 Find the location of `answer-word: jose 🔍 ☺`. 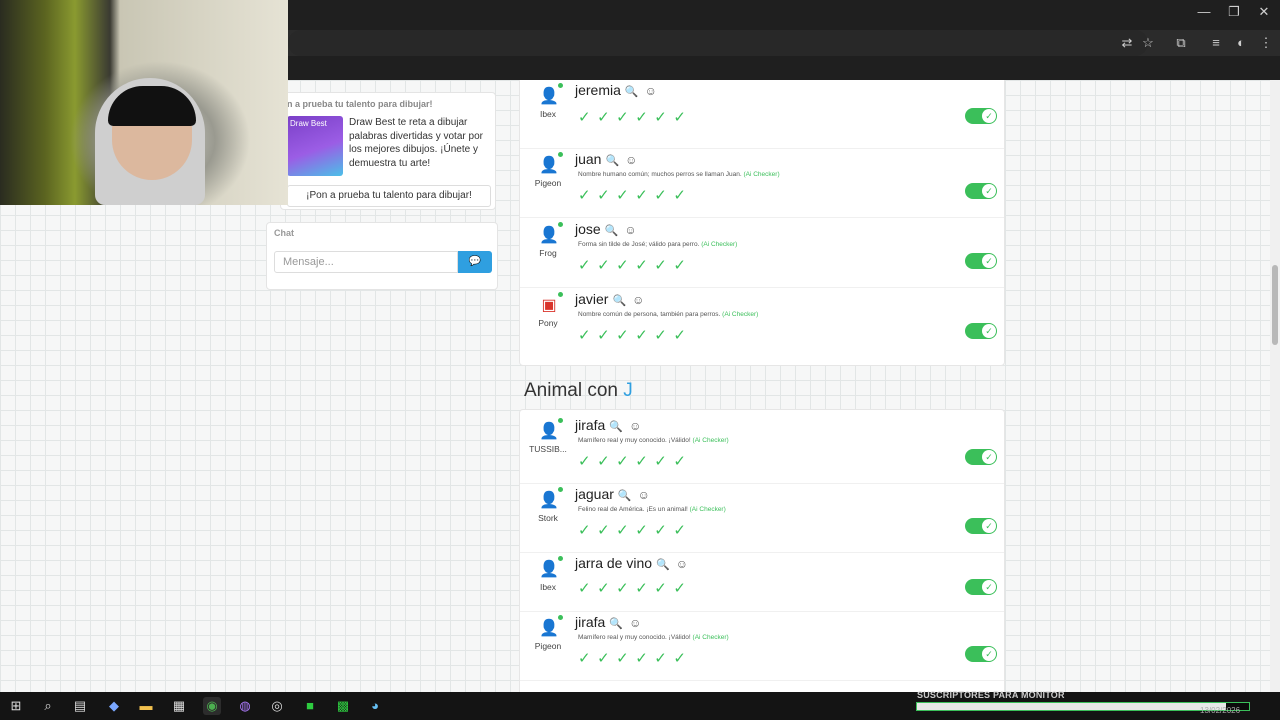

answer-word: jose 🔍 ☺ is located at coordinates (606, 229).